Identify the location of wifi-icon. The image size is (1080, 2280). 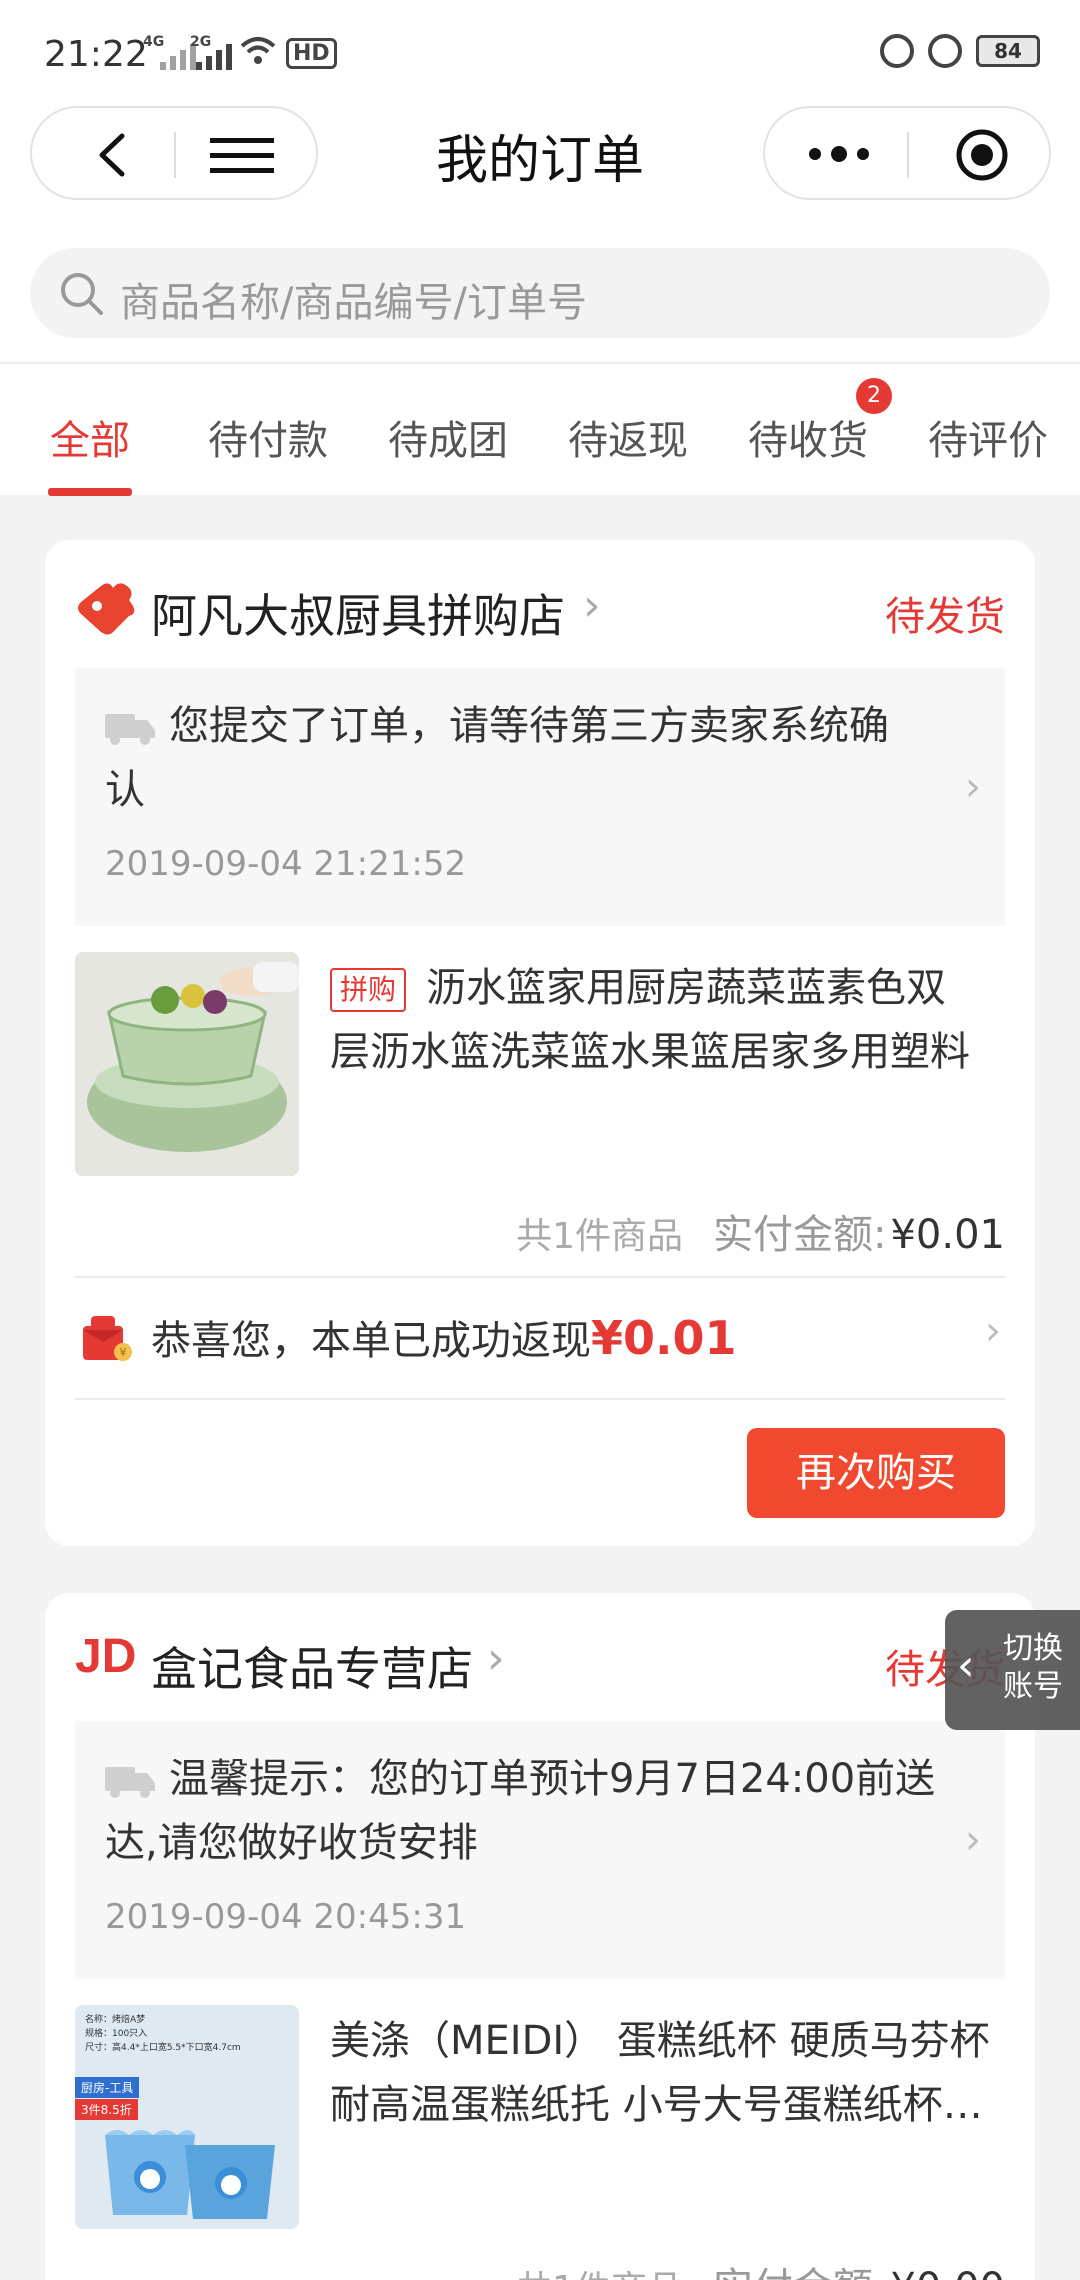
(258, 50).